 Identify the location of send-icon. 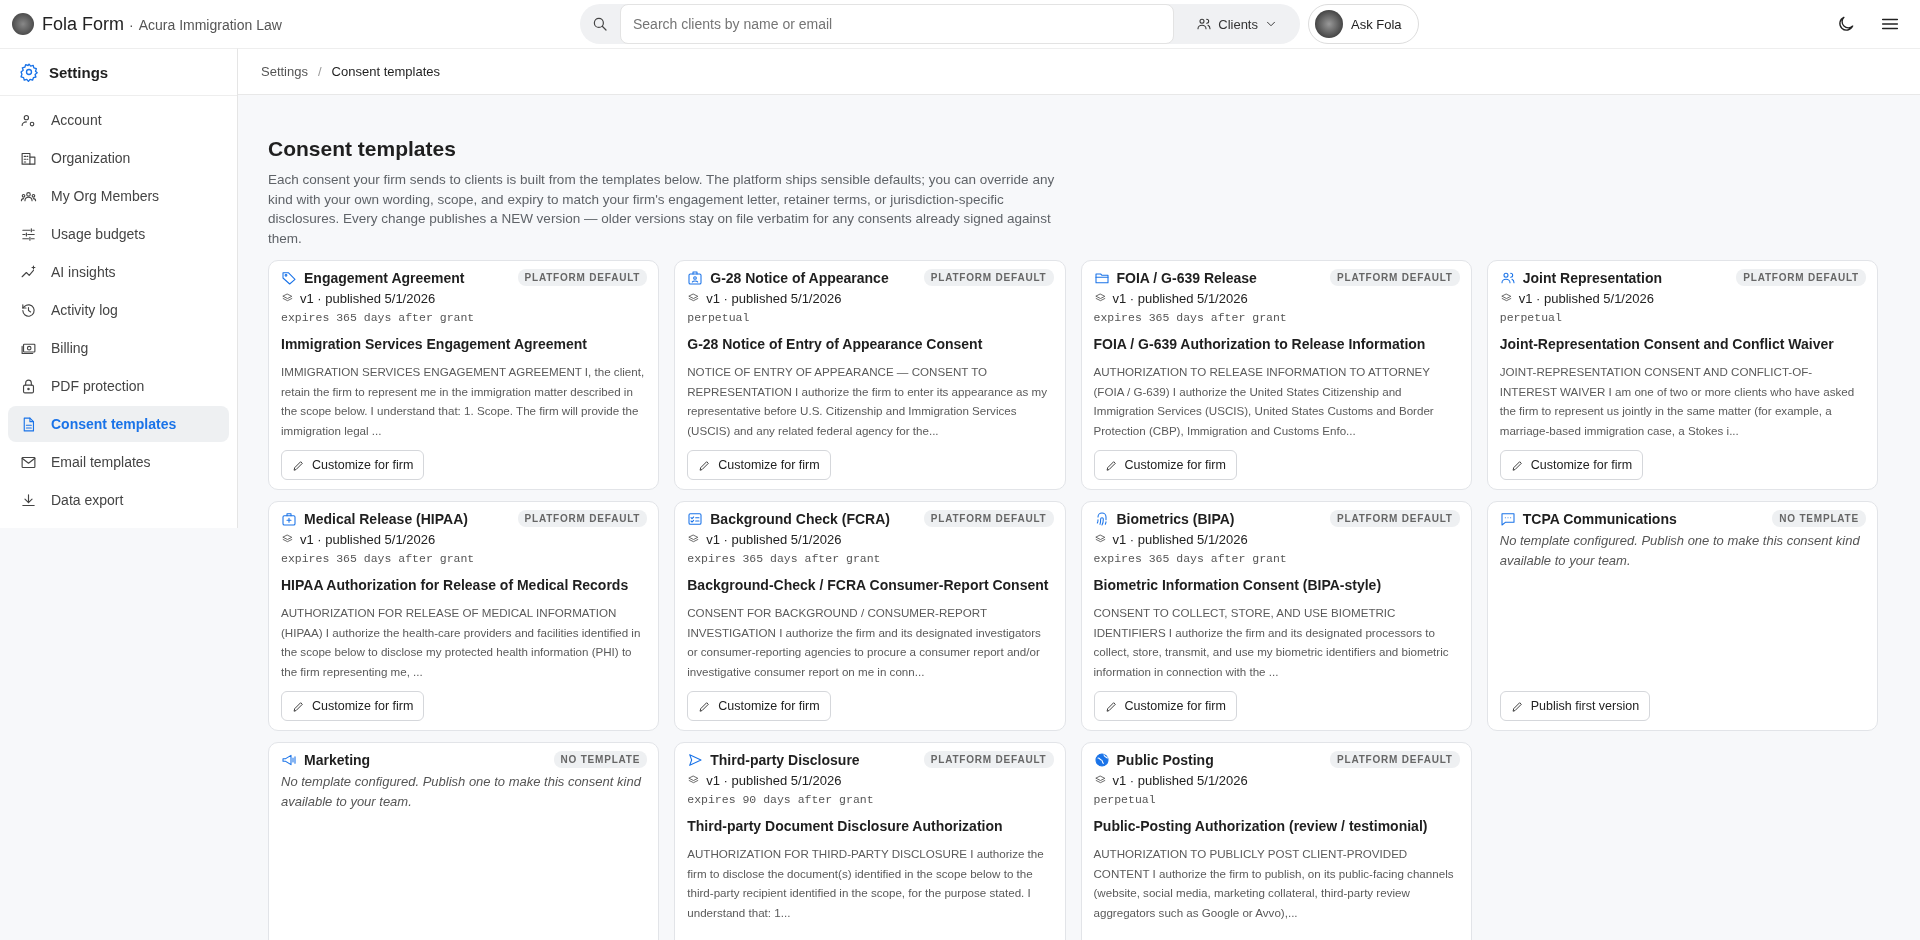
(695, 759).